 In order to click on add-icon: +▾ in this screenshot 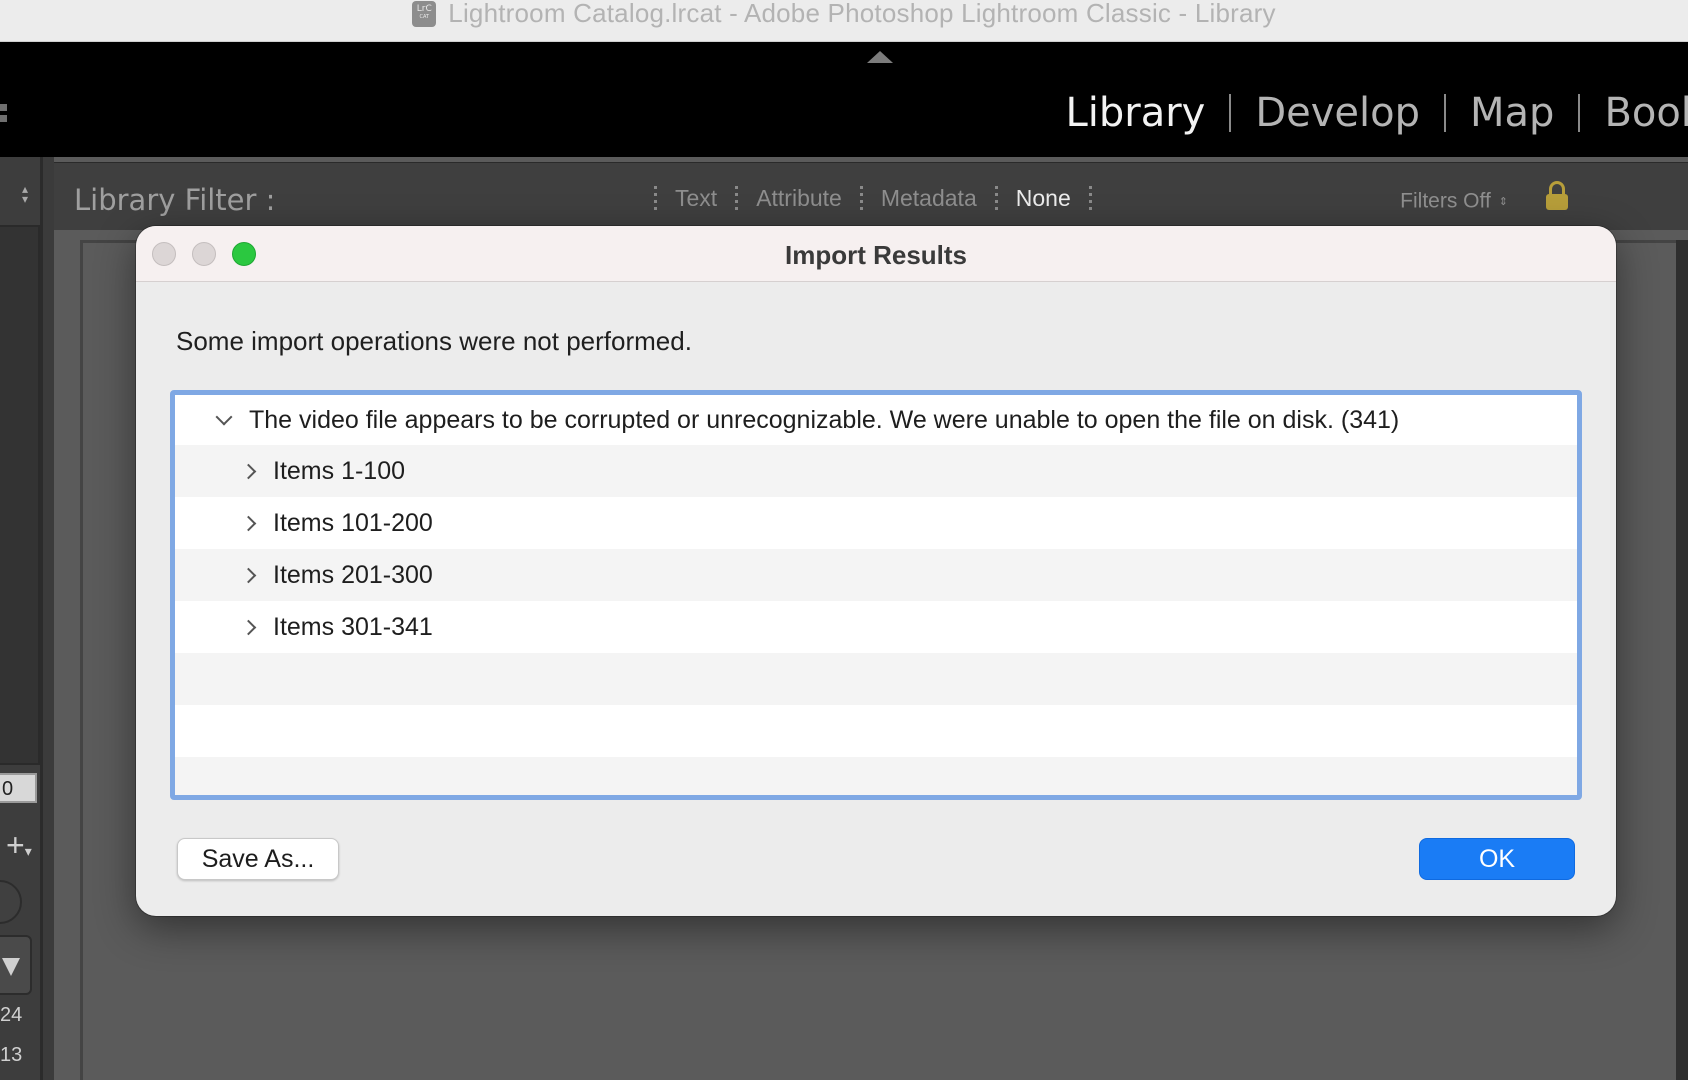, I will do `click(19, 847)`.